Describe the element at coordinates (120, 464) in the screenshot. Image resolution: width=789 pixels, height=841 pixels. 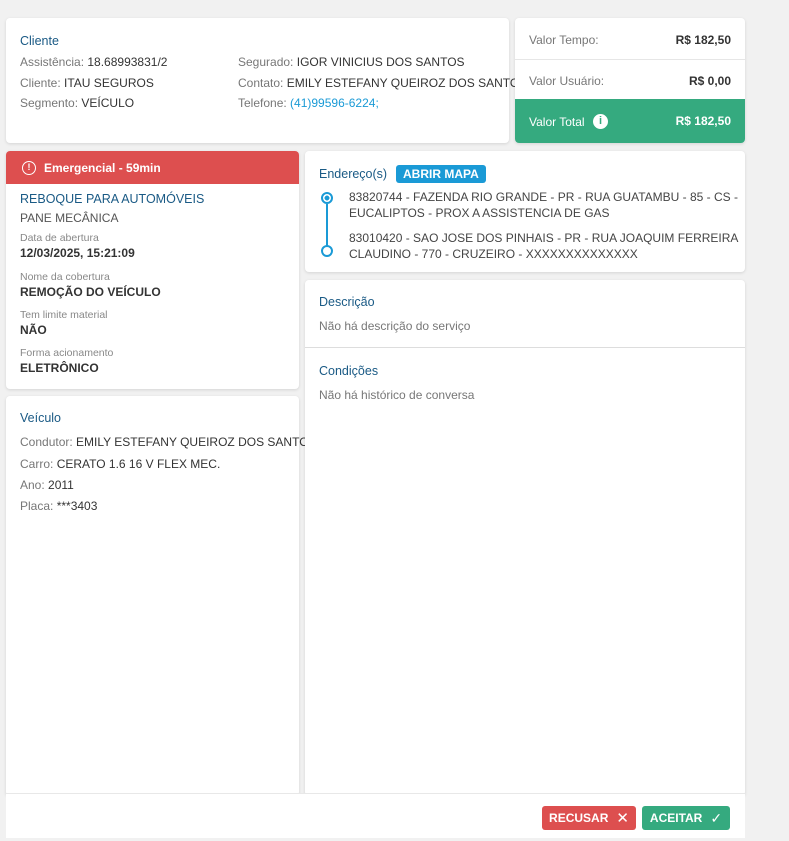
I see `carro-field: Carro: CERATO 1.6 16 V FLEX MEC.` at that location.